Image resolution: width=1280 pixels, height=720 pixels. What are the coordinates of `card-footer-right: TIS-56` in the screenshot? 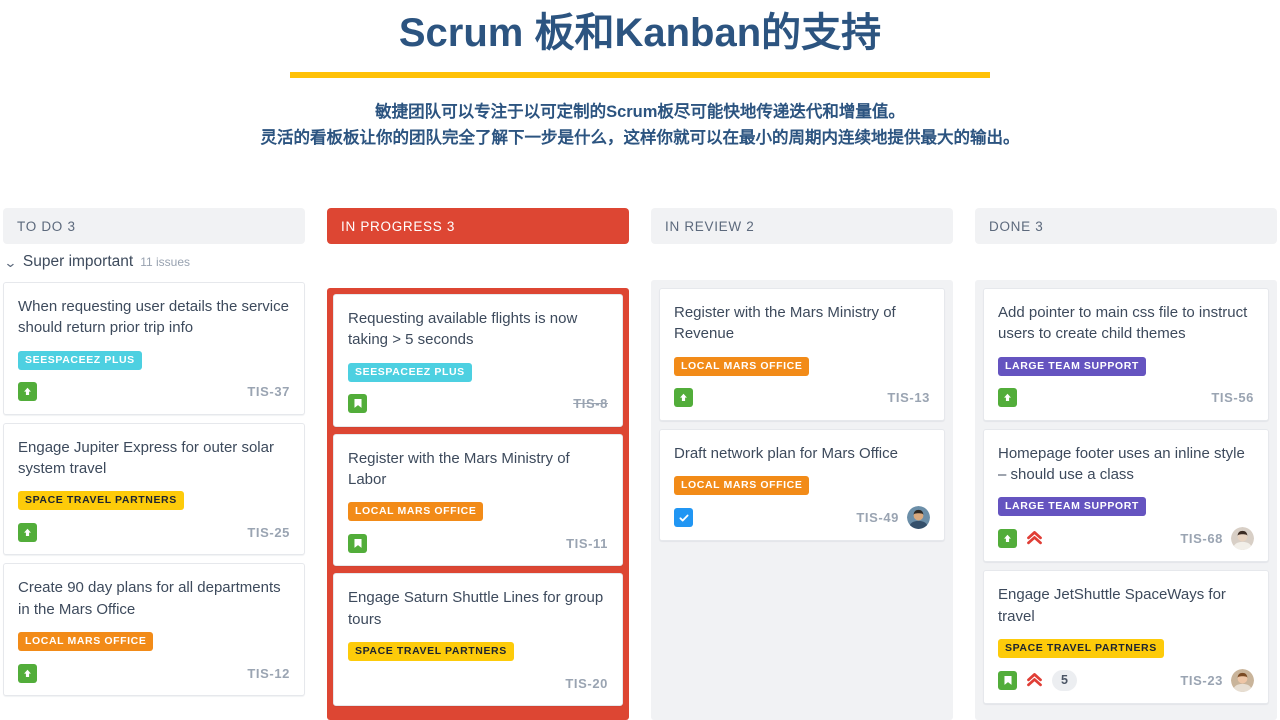 It's located at (1232, 397).